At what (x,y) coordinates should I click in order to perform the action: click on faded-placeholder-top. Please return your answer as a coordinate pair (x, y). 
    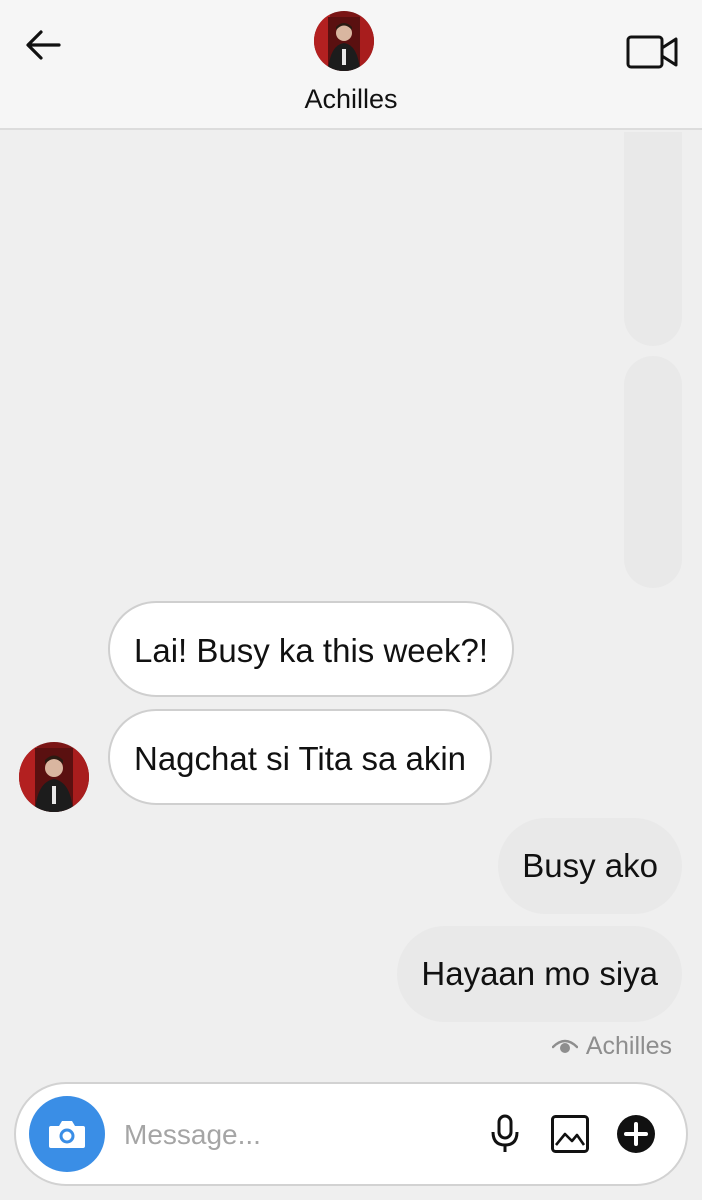
    Looking at the image, I should click on (653, 239).